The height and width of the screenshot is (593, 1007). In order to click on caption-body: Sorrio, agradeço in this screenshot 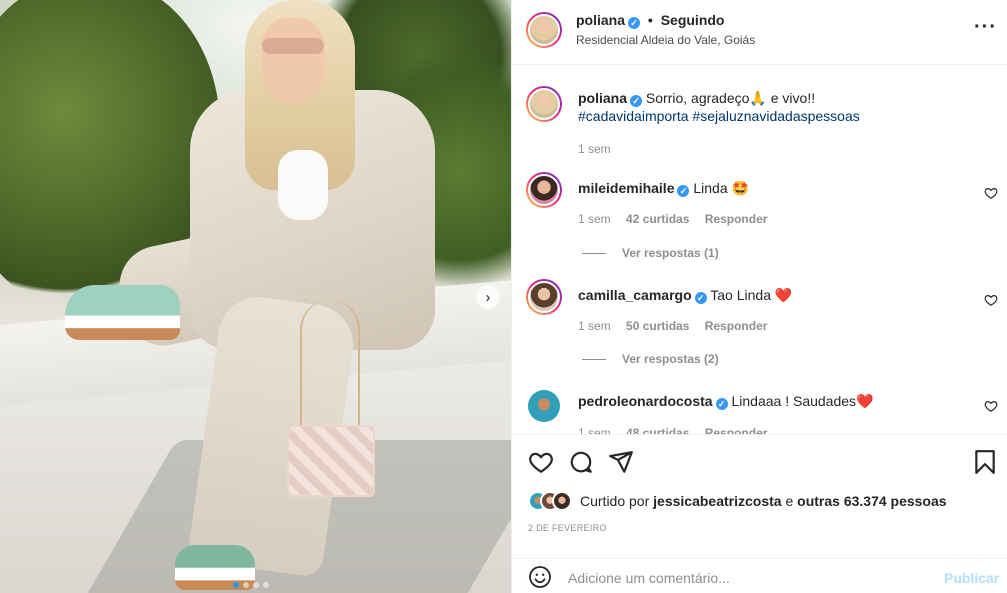, I will do `click(697, 98)`.